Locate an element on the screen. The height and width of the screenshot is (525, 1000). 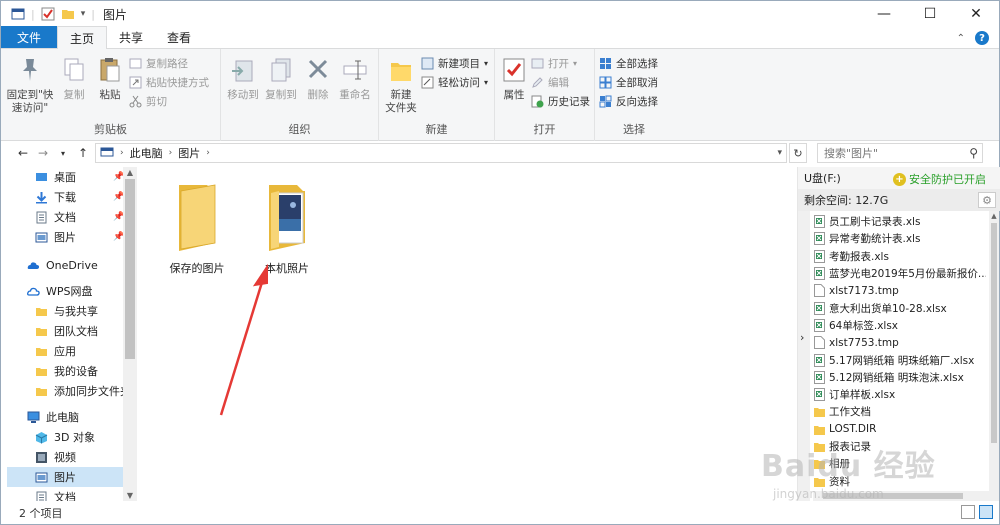
new-group: 新建 文件夹 新建项目 ▾ 轻松访问 ▾ 新建 is located at coordinates (437, 95).